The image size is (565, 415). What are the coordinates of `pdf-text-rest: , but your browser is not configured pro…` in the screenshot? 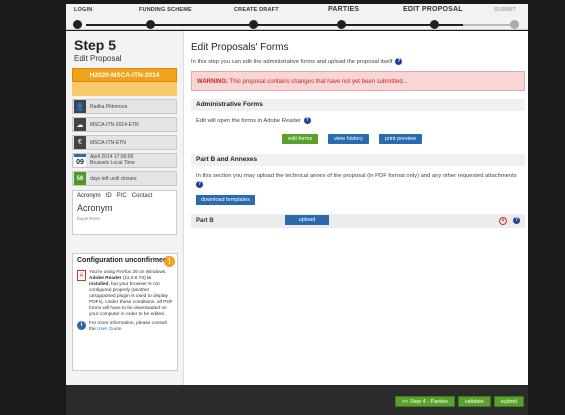 It's located at (131, 299).